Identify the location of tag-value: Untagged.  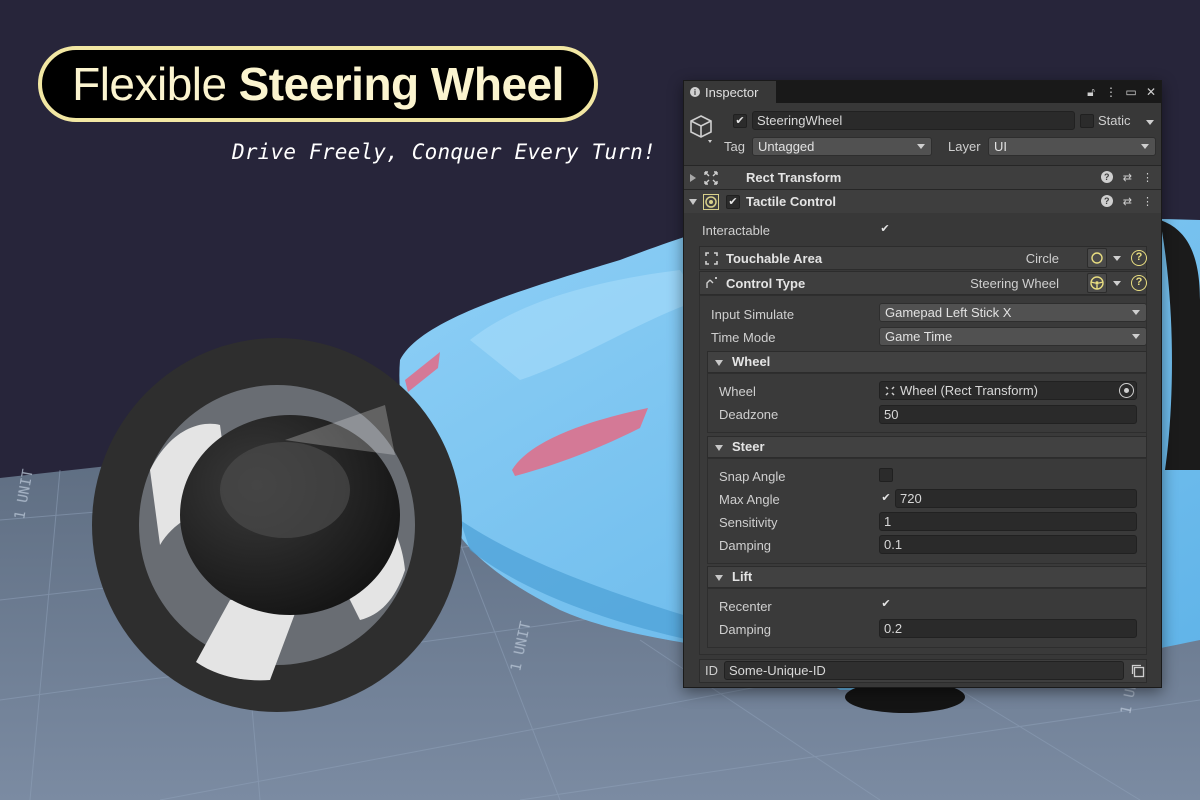
(786, 146).